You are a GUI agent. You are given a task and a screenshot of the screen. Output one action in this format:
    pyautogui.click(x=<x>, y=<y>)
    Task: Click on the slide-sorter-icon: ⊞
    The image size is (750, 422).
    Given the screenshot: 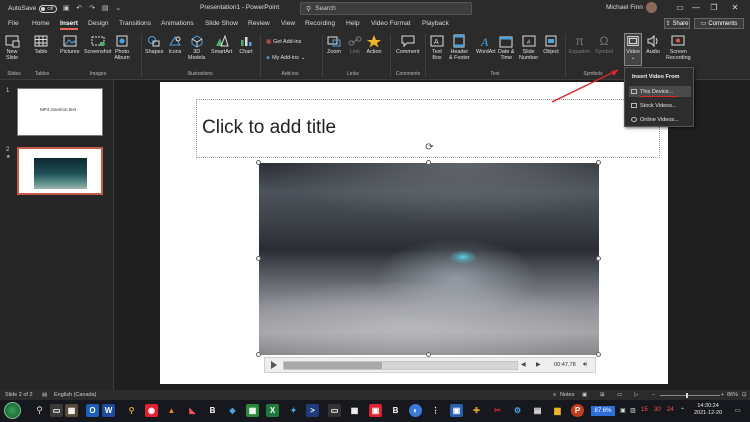 What is the action you would take?
    pyautogui.click(x=602, y=395)
    